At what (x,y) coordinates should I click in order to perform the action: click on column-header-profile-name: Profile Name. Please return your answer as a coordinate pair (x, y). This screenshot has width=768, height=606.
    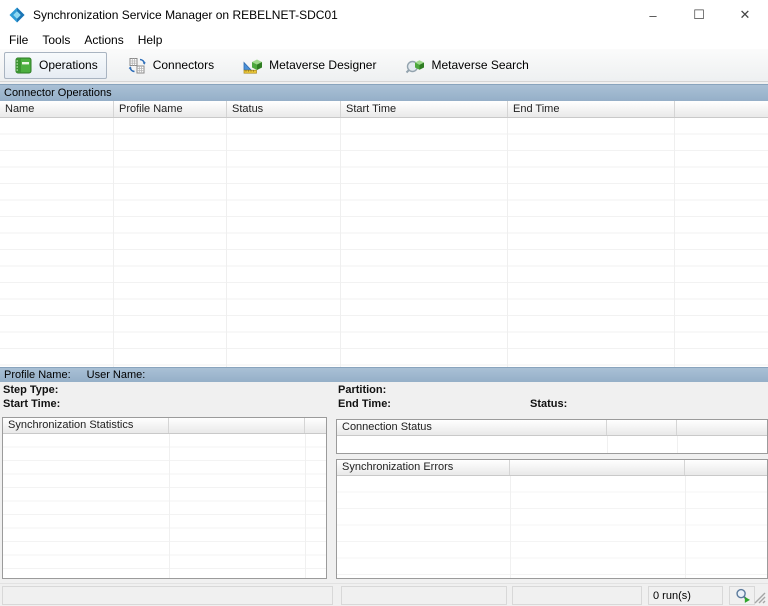
    Looking at the image, I should click on (170, 109).